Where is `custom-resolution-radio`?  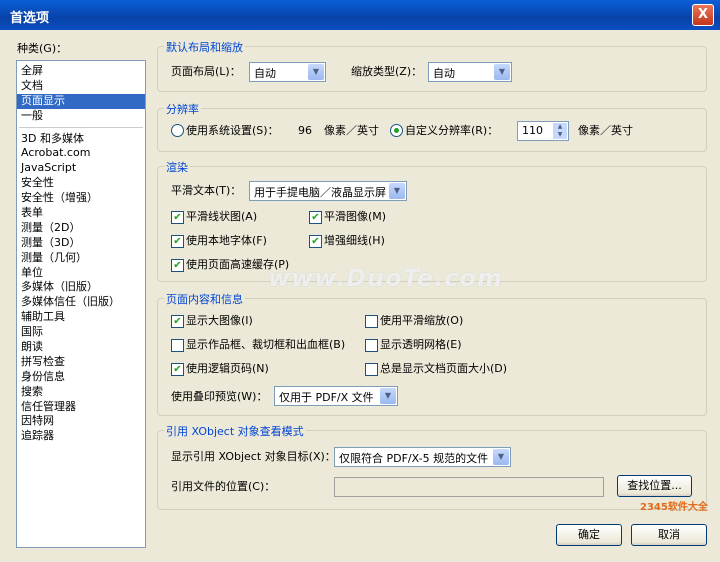 custom-resolution-radio is located at coordinates (396, 130).